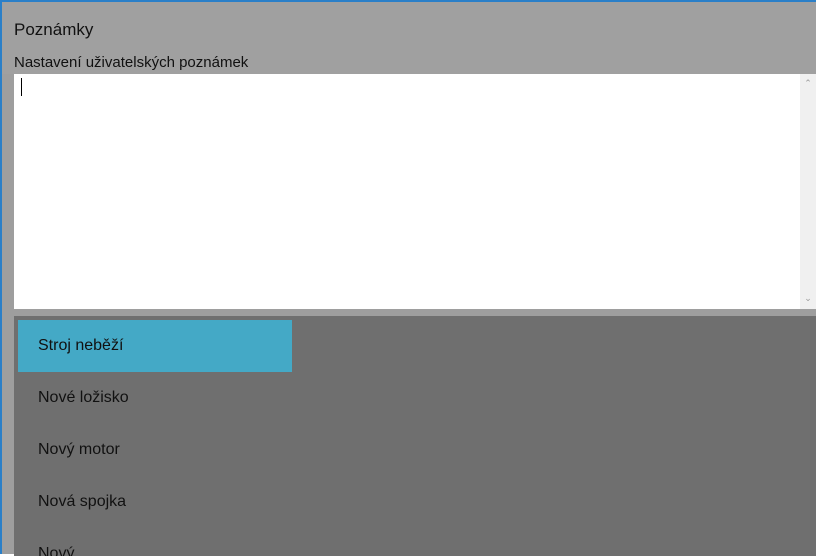  What do you see at coordinates (155, 502) in the screenshot?
I see `list-item: Nová spojka` at bounding box center [155, 502].